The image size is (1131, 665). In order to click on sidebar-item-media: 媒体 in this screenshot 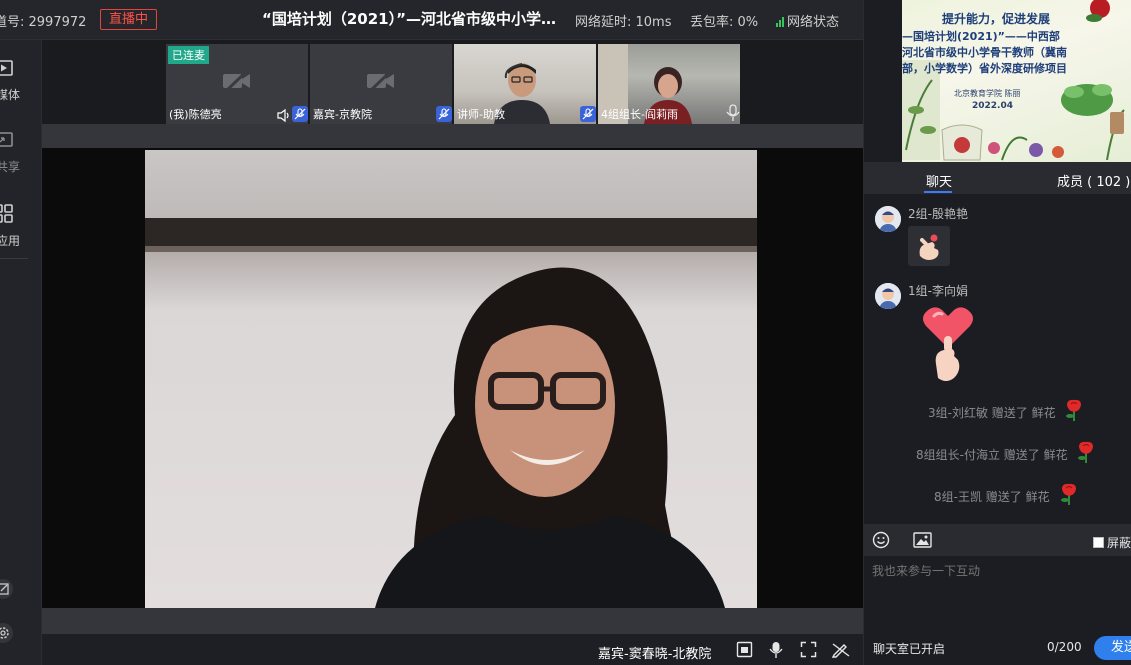, I will do `click(21, 83)`.